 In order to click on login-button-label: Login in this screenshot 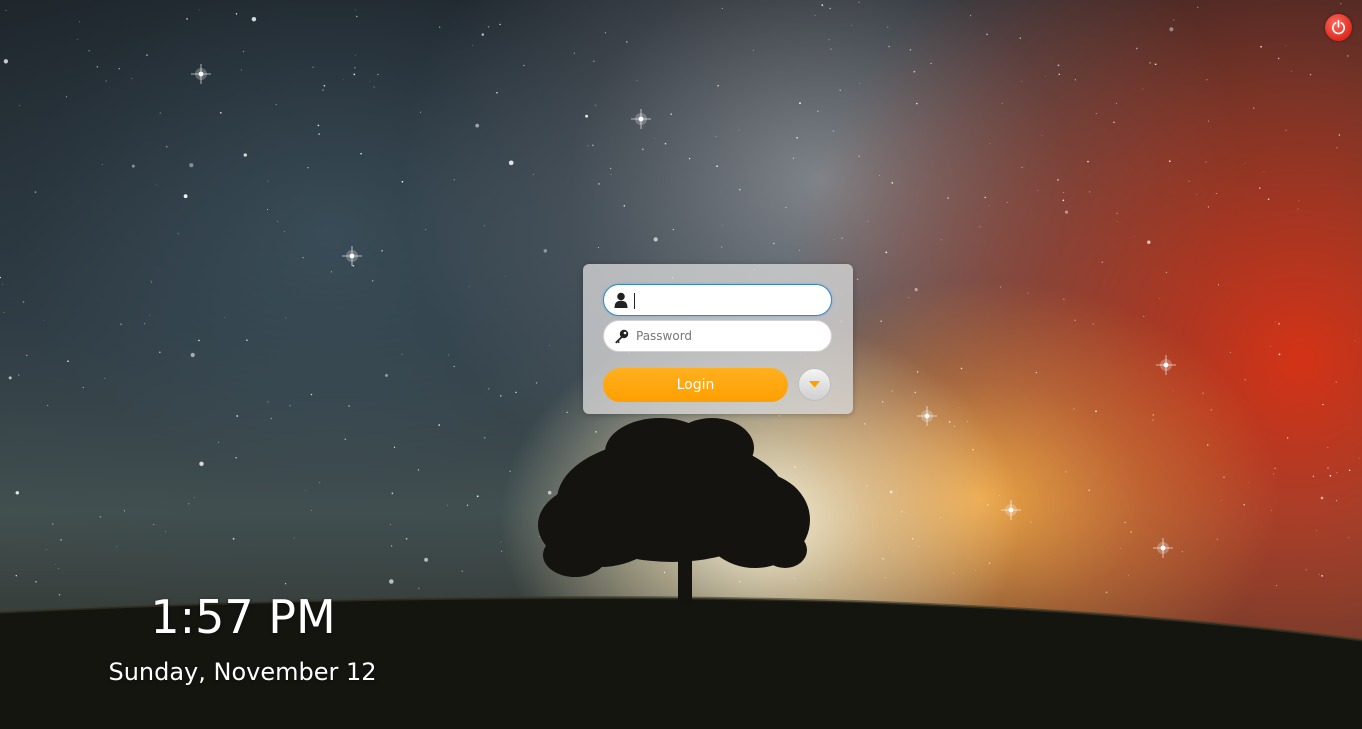, I will do `click(695, 385)`.